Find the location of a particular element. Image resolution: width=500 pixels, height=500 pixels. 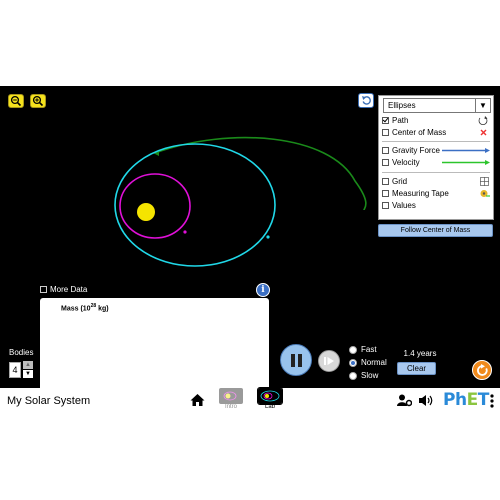

reset-all-button is located at coordinates (482, 370).